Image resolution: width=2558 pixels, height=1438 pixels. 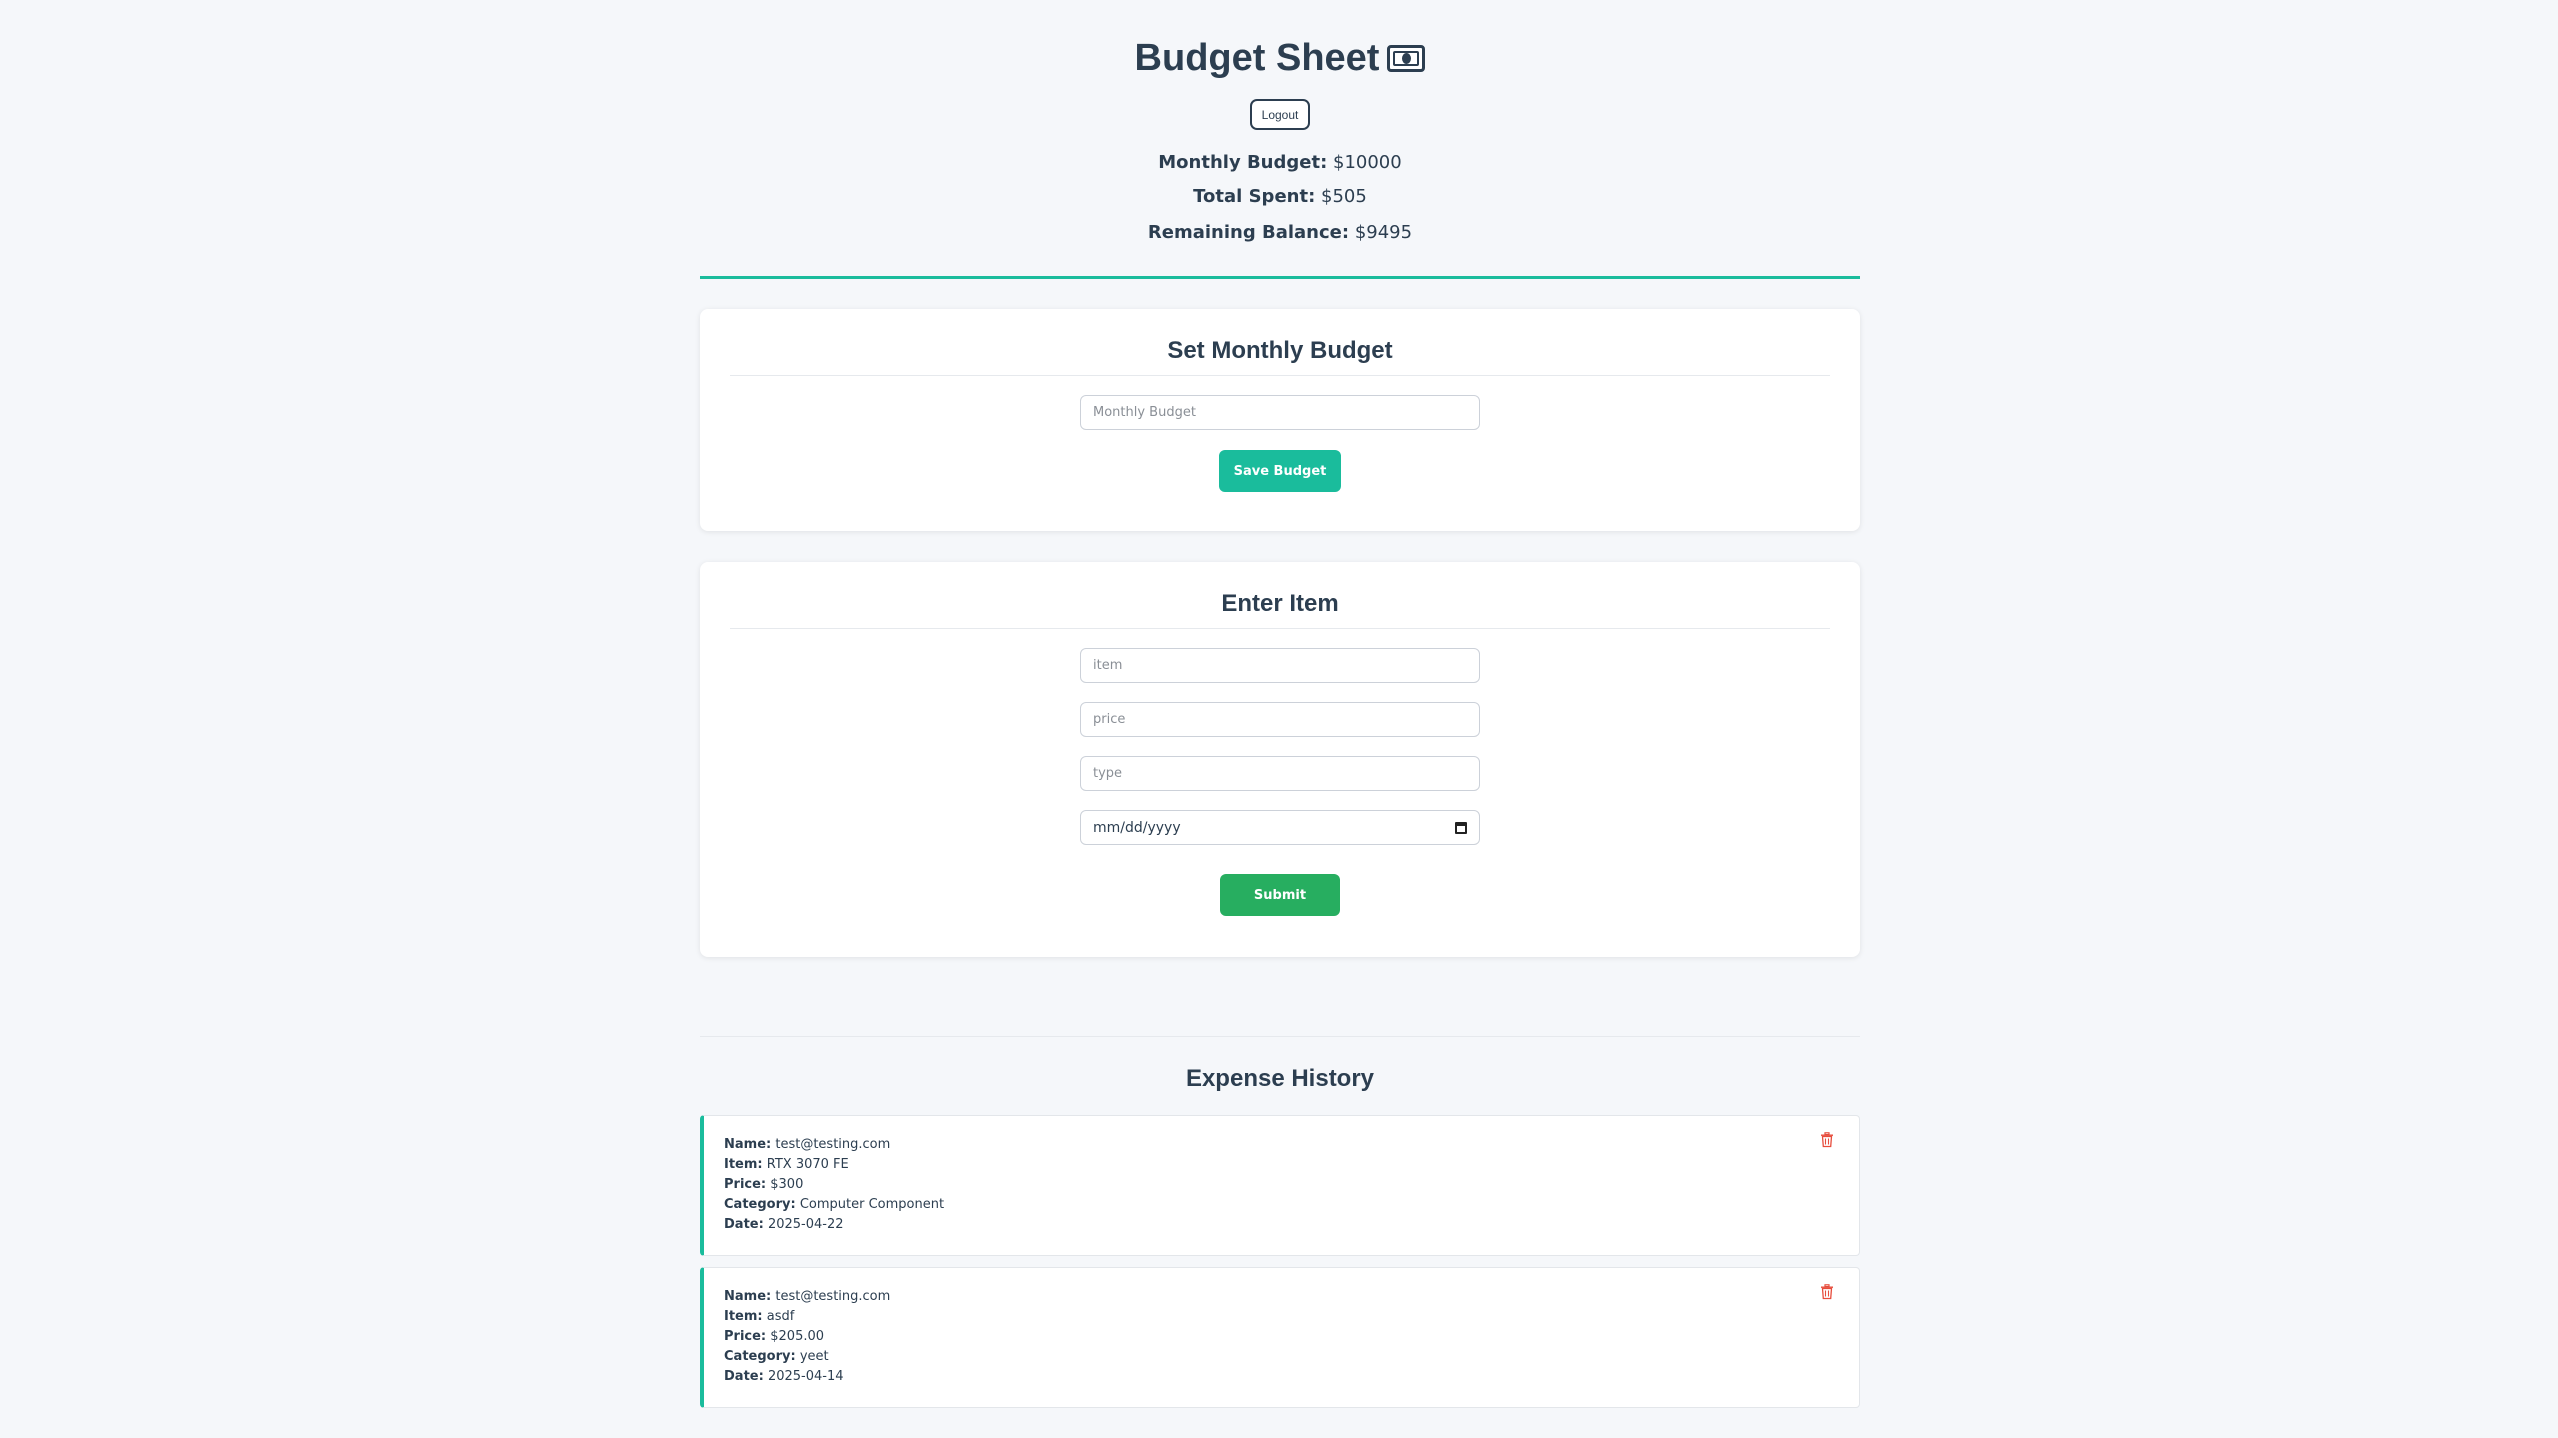 I want to click on monthly-budget-label: Monthly Budget:, so click(x=1243, y=162).